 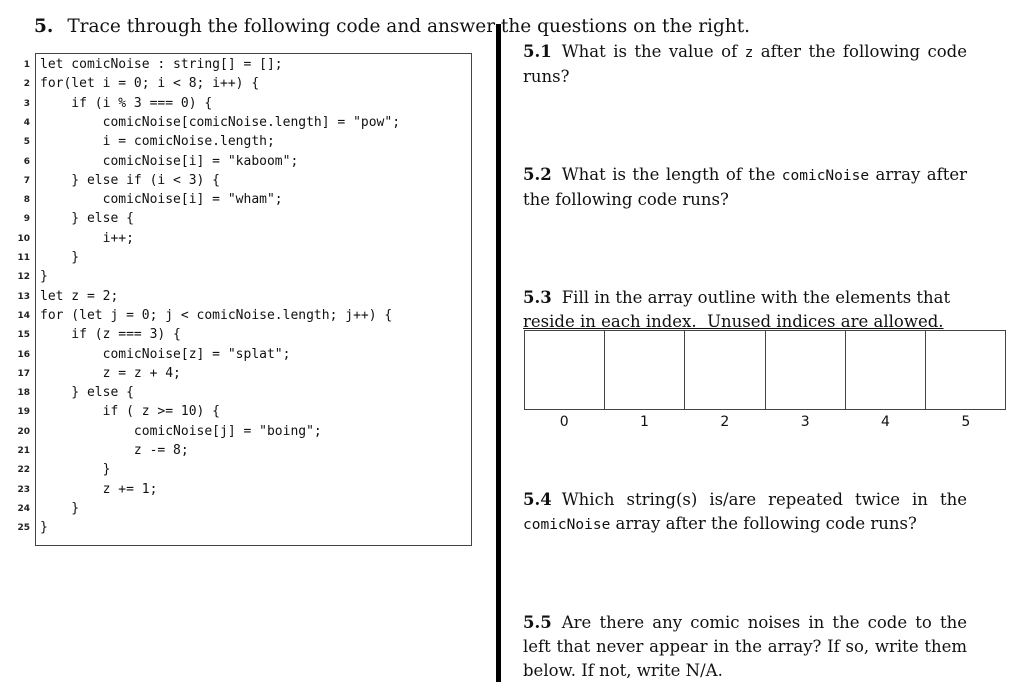 I want to click on code-line: z = z + 4;, so click(x=110, y=373).